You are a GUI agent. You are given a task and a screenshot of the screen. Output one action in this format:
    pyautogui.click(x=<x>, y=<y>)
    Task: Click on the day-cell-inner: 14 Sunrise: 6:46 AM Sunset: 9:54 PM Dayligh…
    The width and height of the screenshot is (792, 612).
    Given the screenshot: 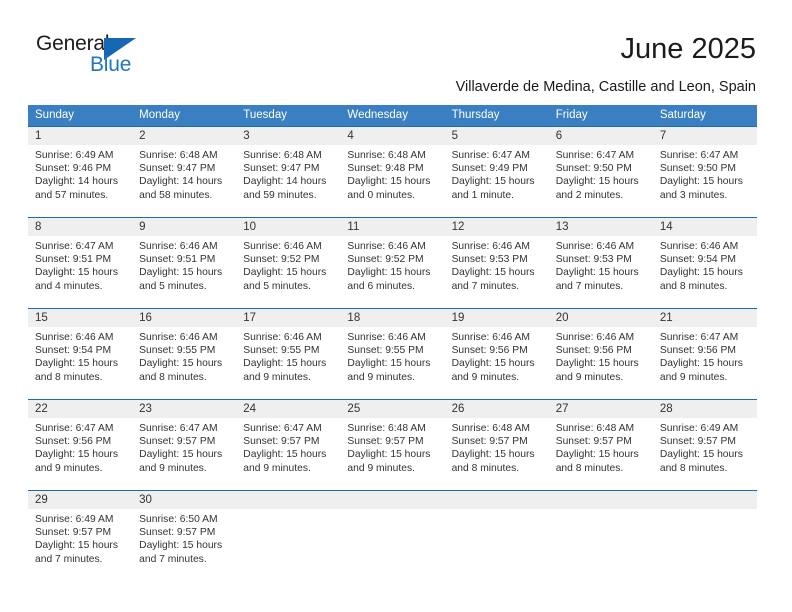 What is the action you would take?
    pyautogui.click(x=704, y=263)
    